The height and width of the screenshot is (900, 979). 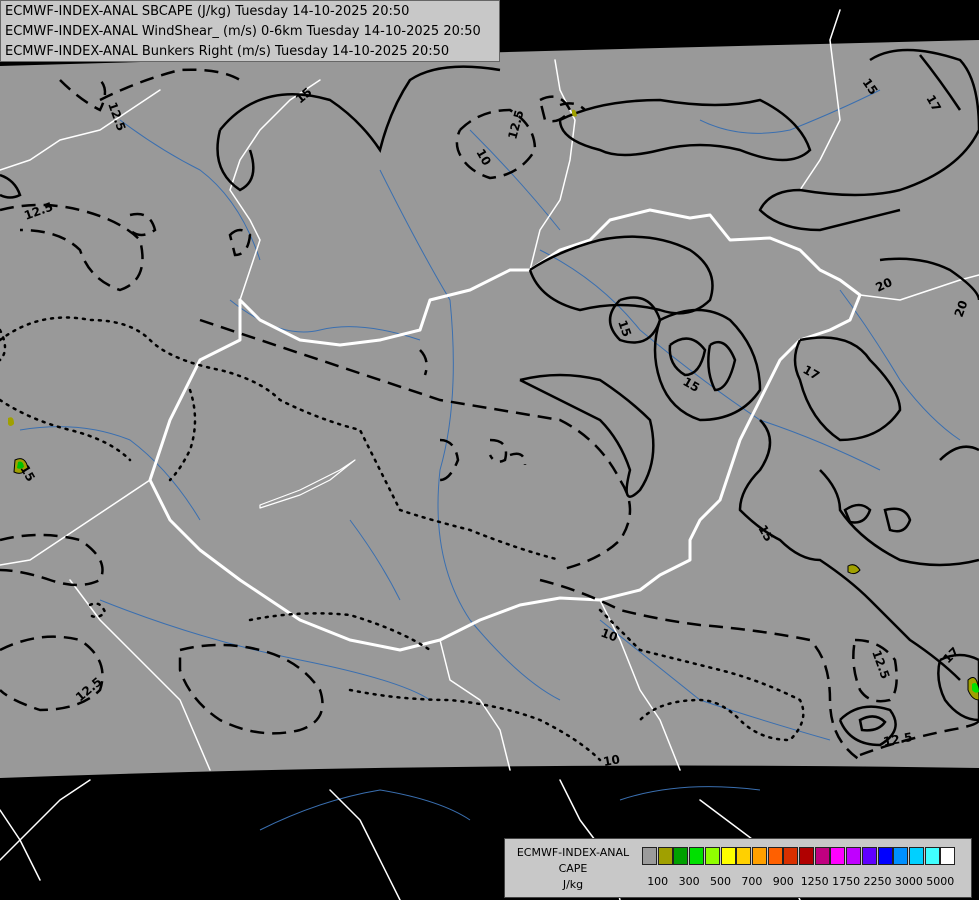 What do you see at coordinates (573, 852) in the screenshot?
I see `legend-model: ECMWF-INDEX-ANAL` at bounding box center [573, 852].